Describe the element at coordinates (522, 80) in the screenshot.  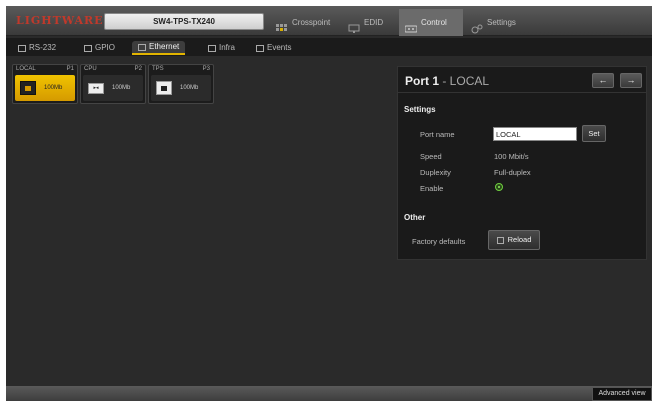
I see `panel-header: Port 1 - LOCAL ← →` at that location.